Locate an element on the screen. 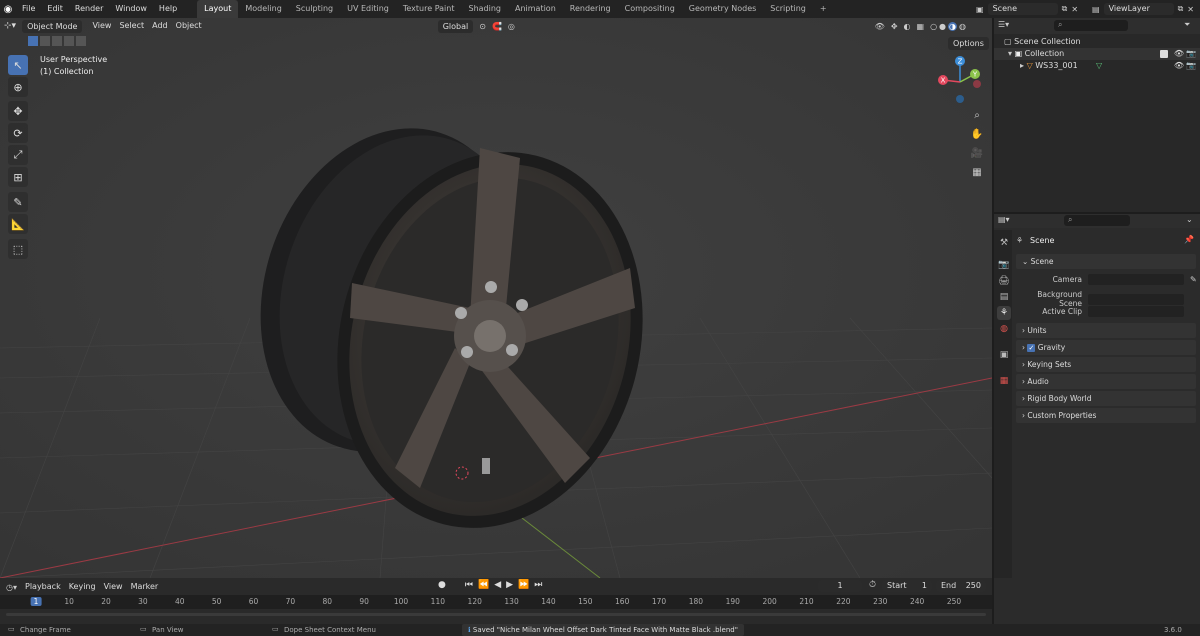  menu-render: Render is located at coordinates (89, 8).